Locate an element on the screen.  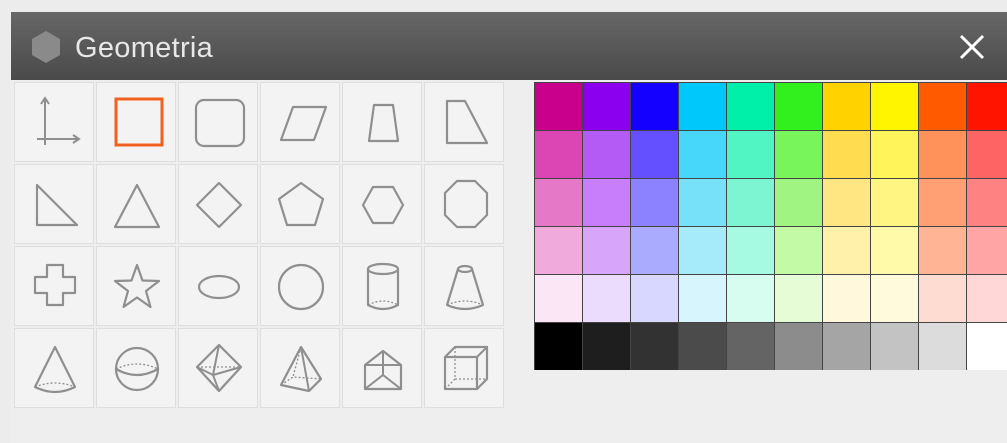
parallelogram-icon is located at coordinates (303, 123).